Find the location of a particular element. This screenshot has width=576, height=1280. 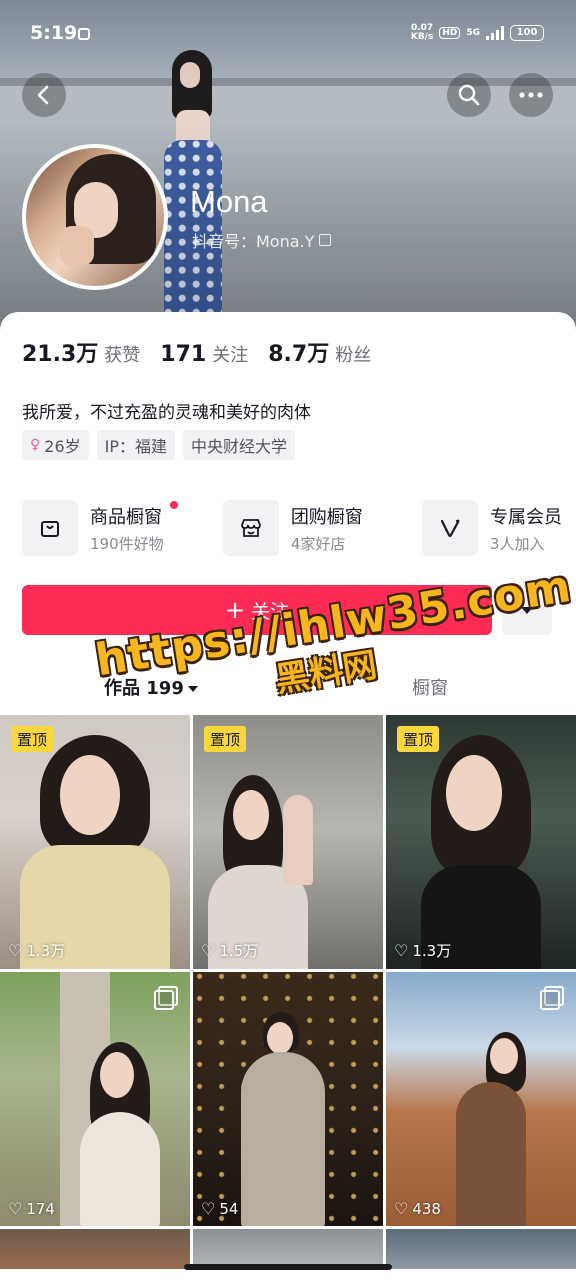

network-type: 5G is located at coordinates (473, 33).